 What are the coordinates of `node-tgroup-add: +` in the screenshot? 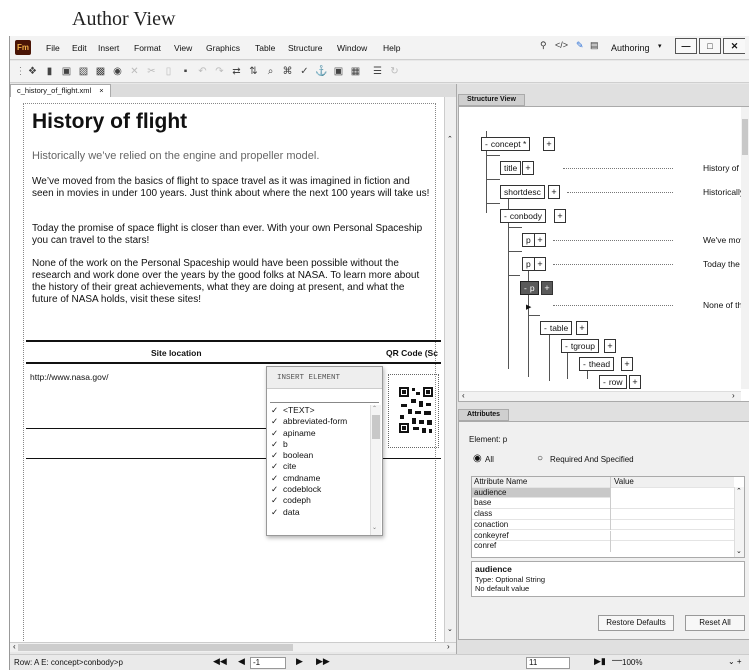 It's located at (610, 346).